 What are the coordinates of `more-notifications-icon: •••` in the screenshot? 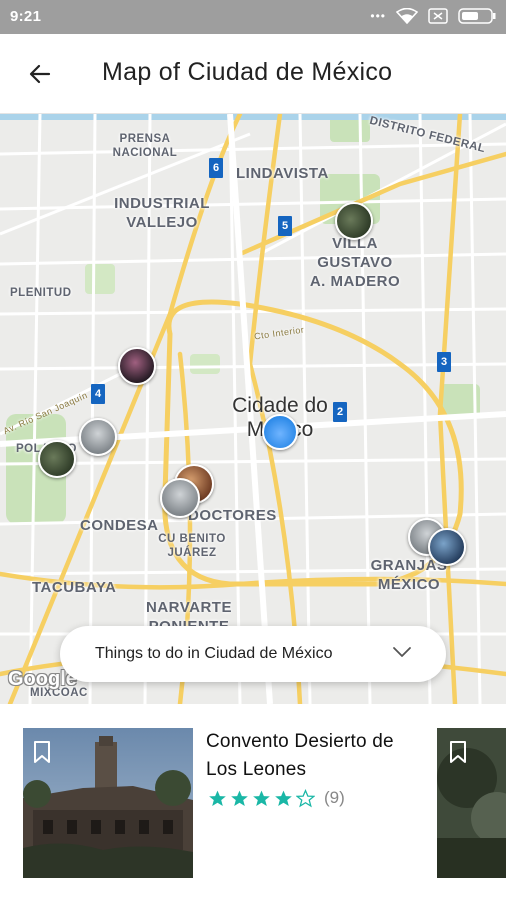 It's located at (378, 16).